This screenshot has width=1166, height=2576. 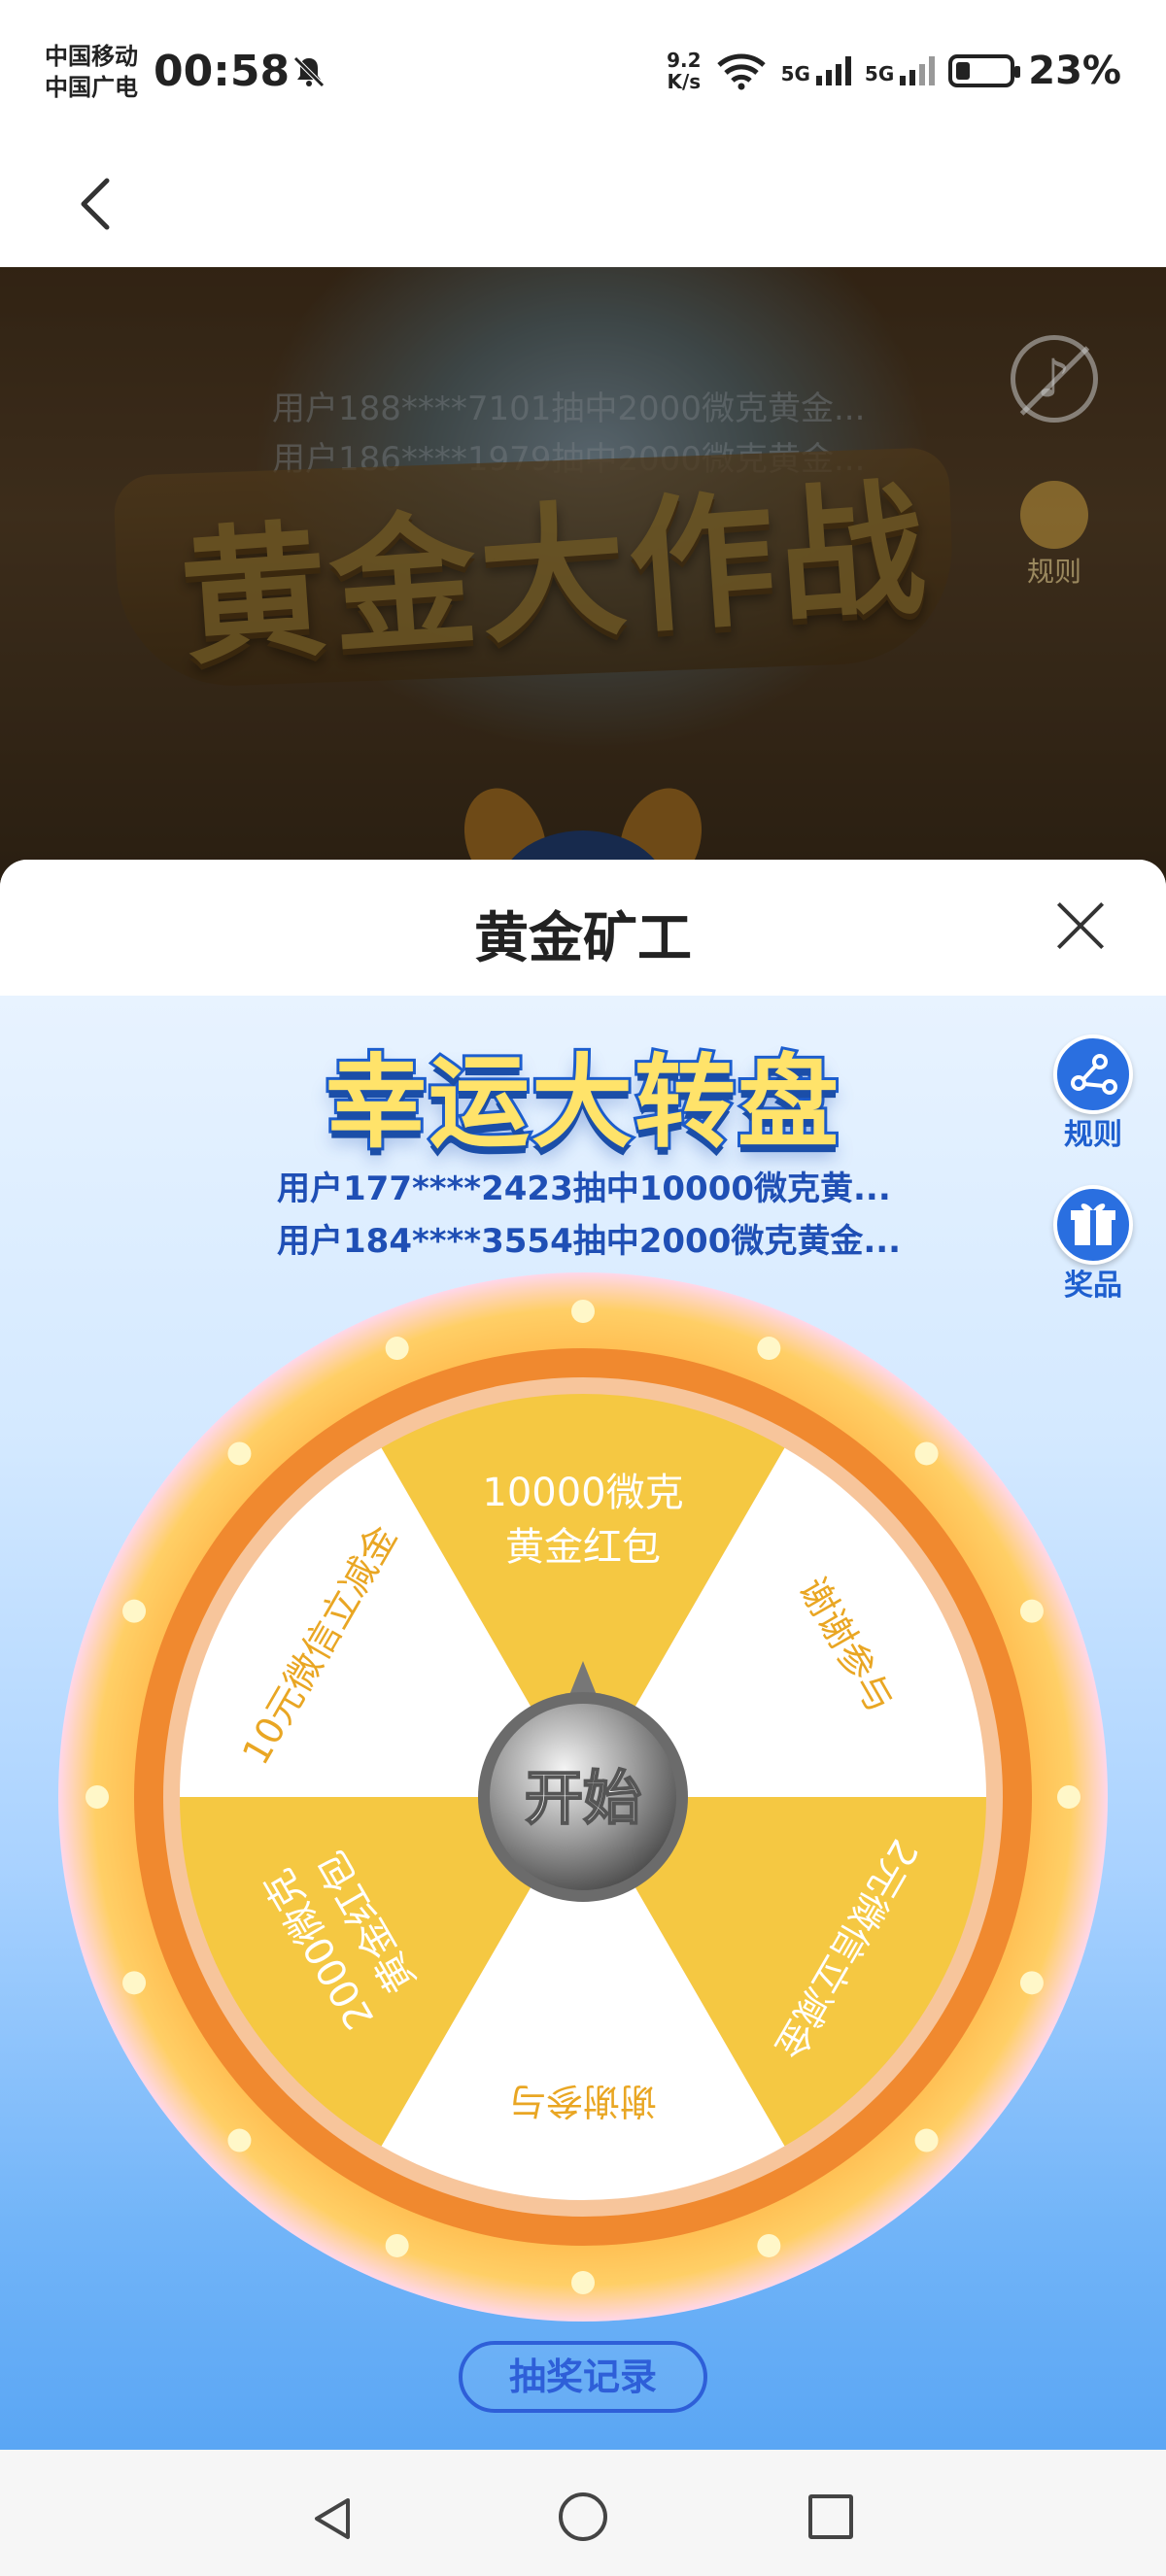 I want to click on gift-icon, so click(x=1093, y=1225).